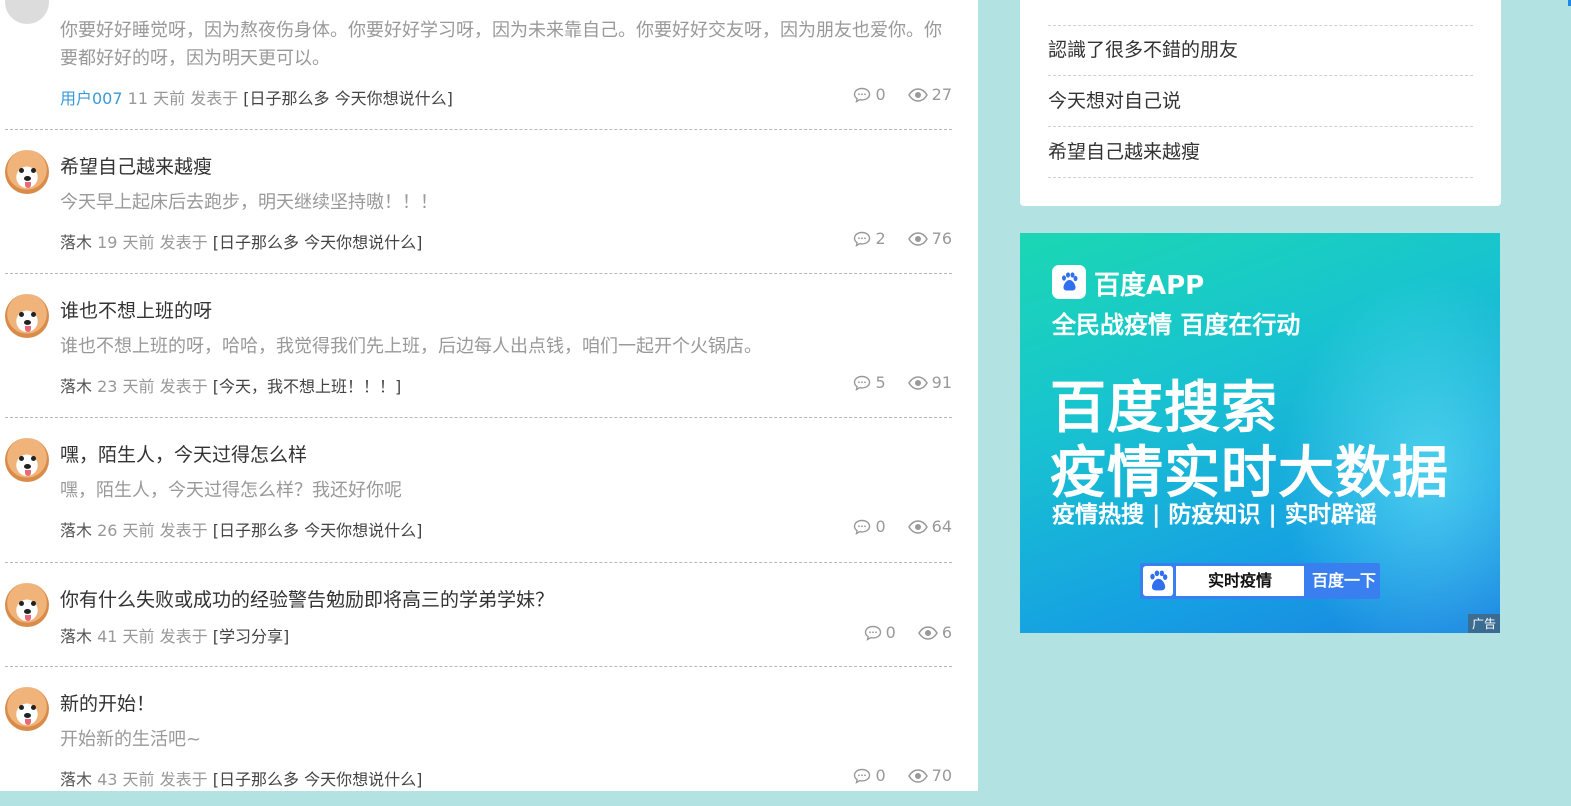  What do you see at coordinates (893, 526) in the screenshot?
I see `post-stats: 0 64` at bounding box center [893, 526].